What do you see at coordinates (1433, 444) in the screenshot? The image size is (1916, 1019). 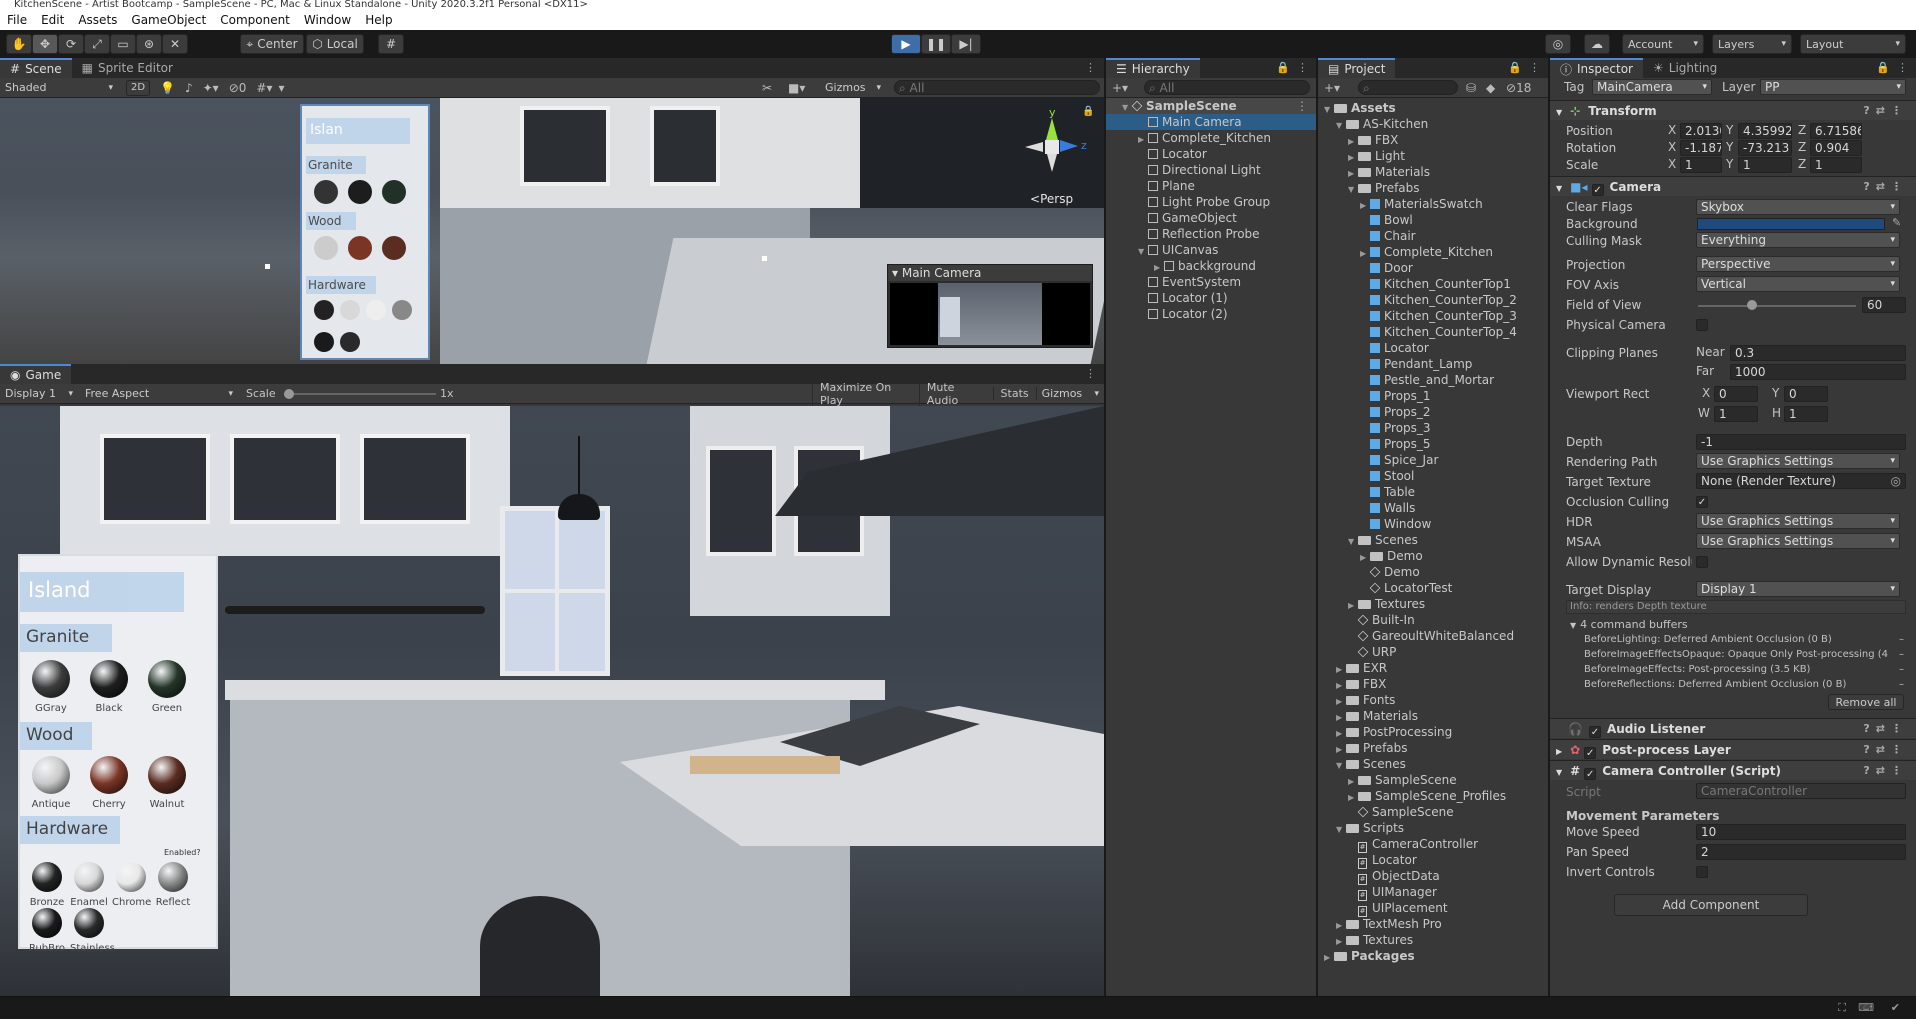 I see `project-item: Props_5` at bounding box center [1433, 444].